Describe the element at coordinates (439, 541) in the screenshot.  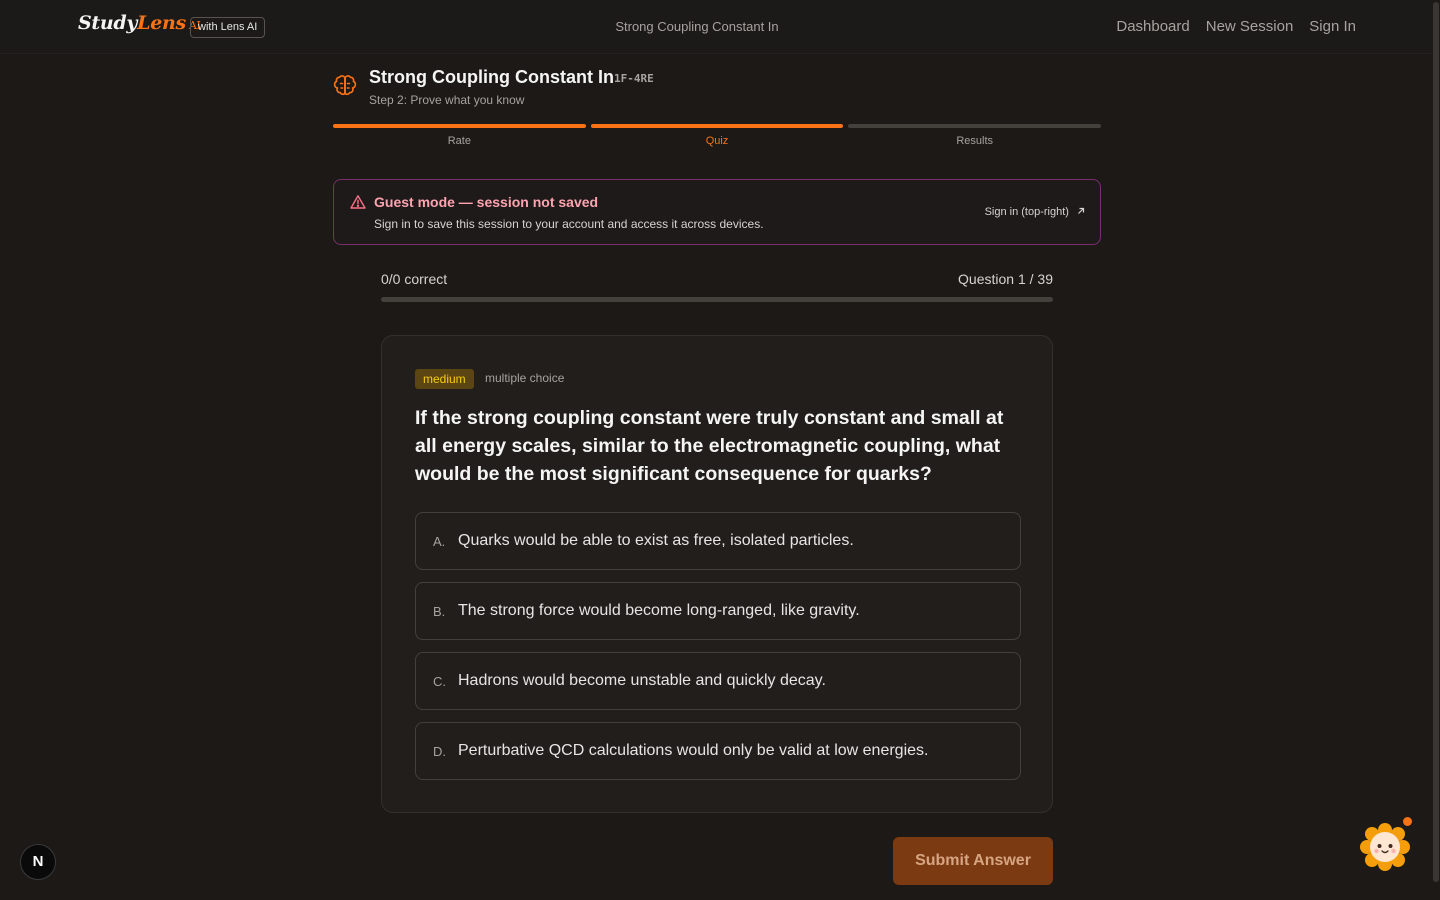
I see `option-letter: A.` at that location.